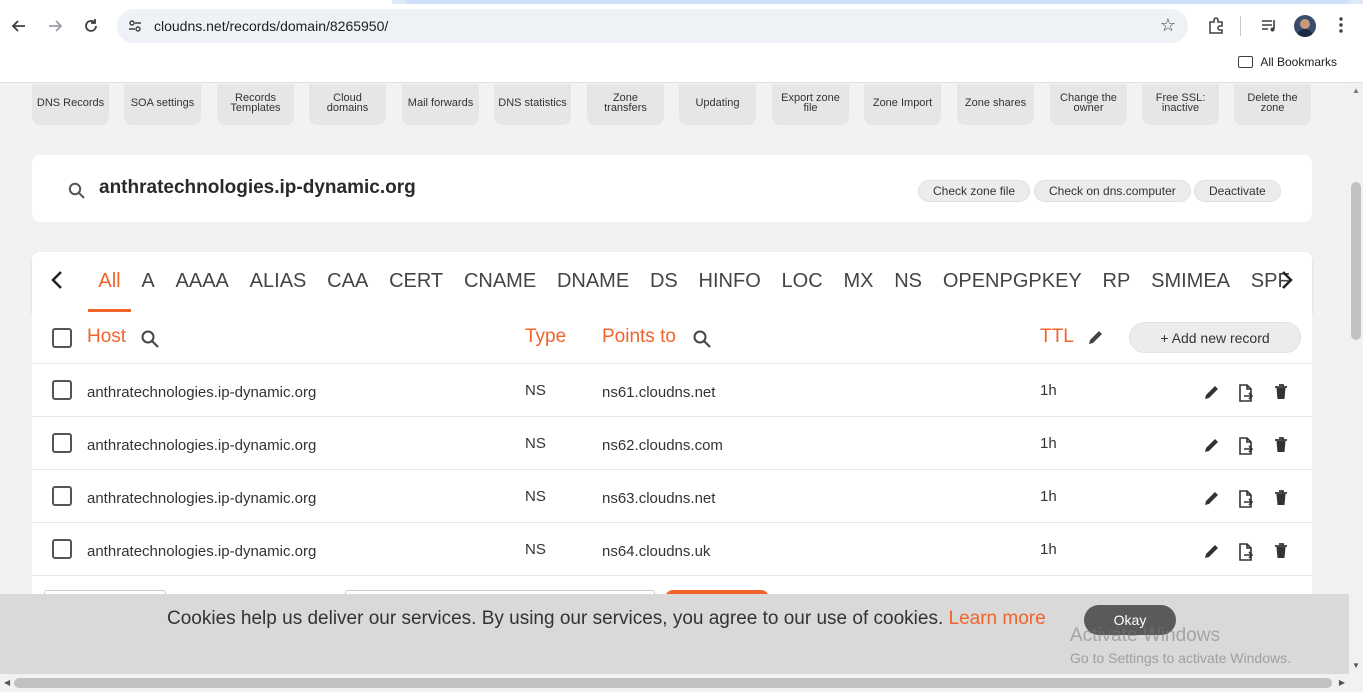 This screenshot has height=692, width=1363. Describe the element at coordinates (1145, 635) in the screenshot. I see `windows-watermark-title: Activate Windows` at that location.